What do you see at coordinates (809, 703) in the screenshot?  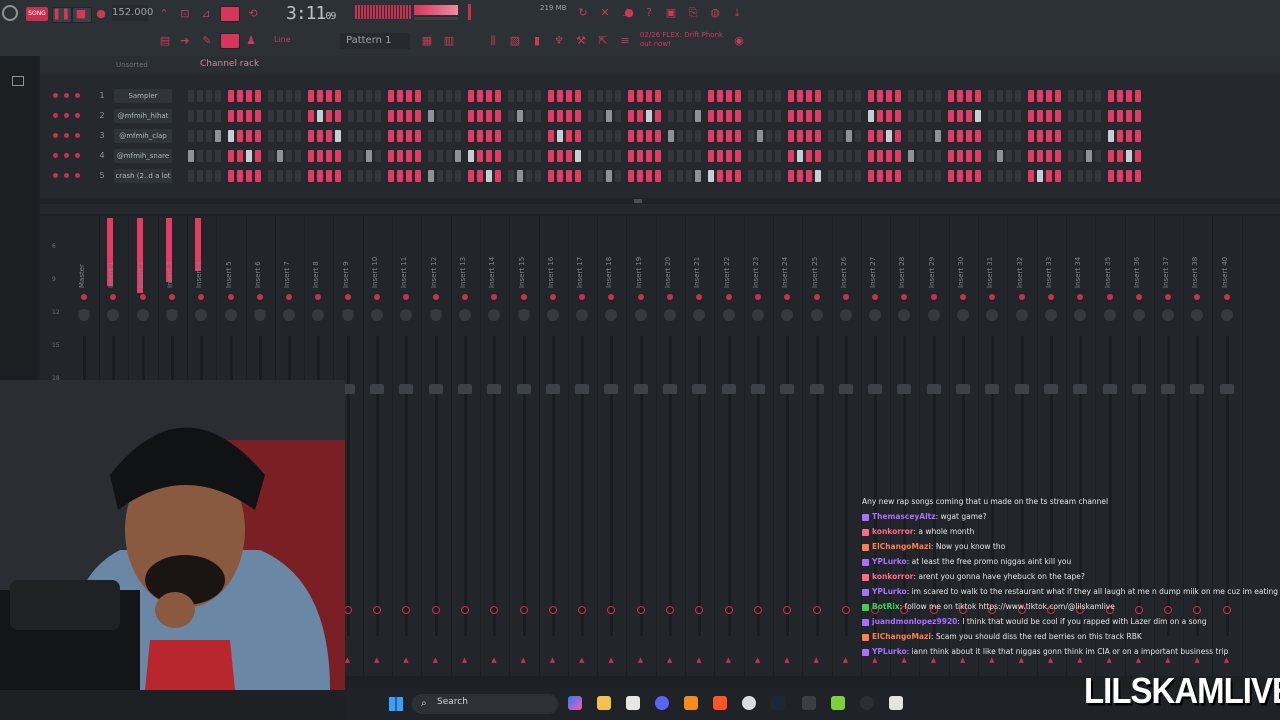 I see `app-icon` at bounding box center [809, 703].